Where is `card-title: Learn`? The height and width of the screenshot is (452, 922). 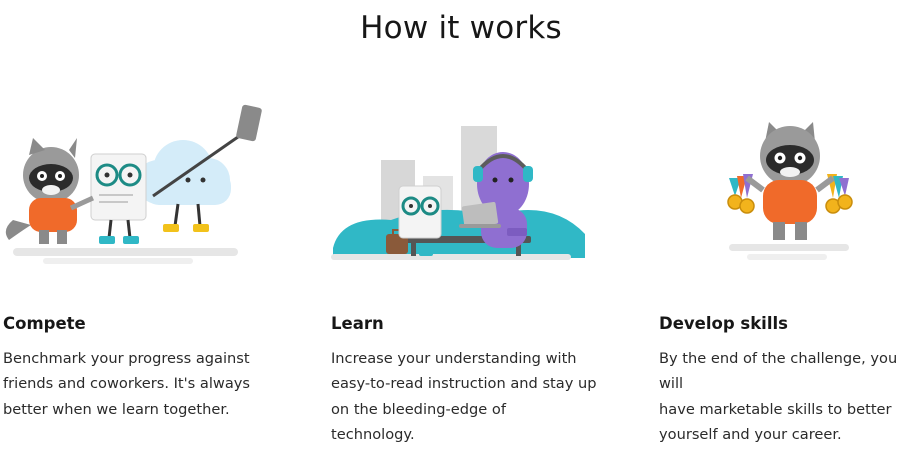 card-title: Learn is located at coordinates (357, 323).